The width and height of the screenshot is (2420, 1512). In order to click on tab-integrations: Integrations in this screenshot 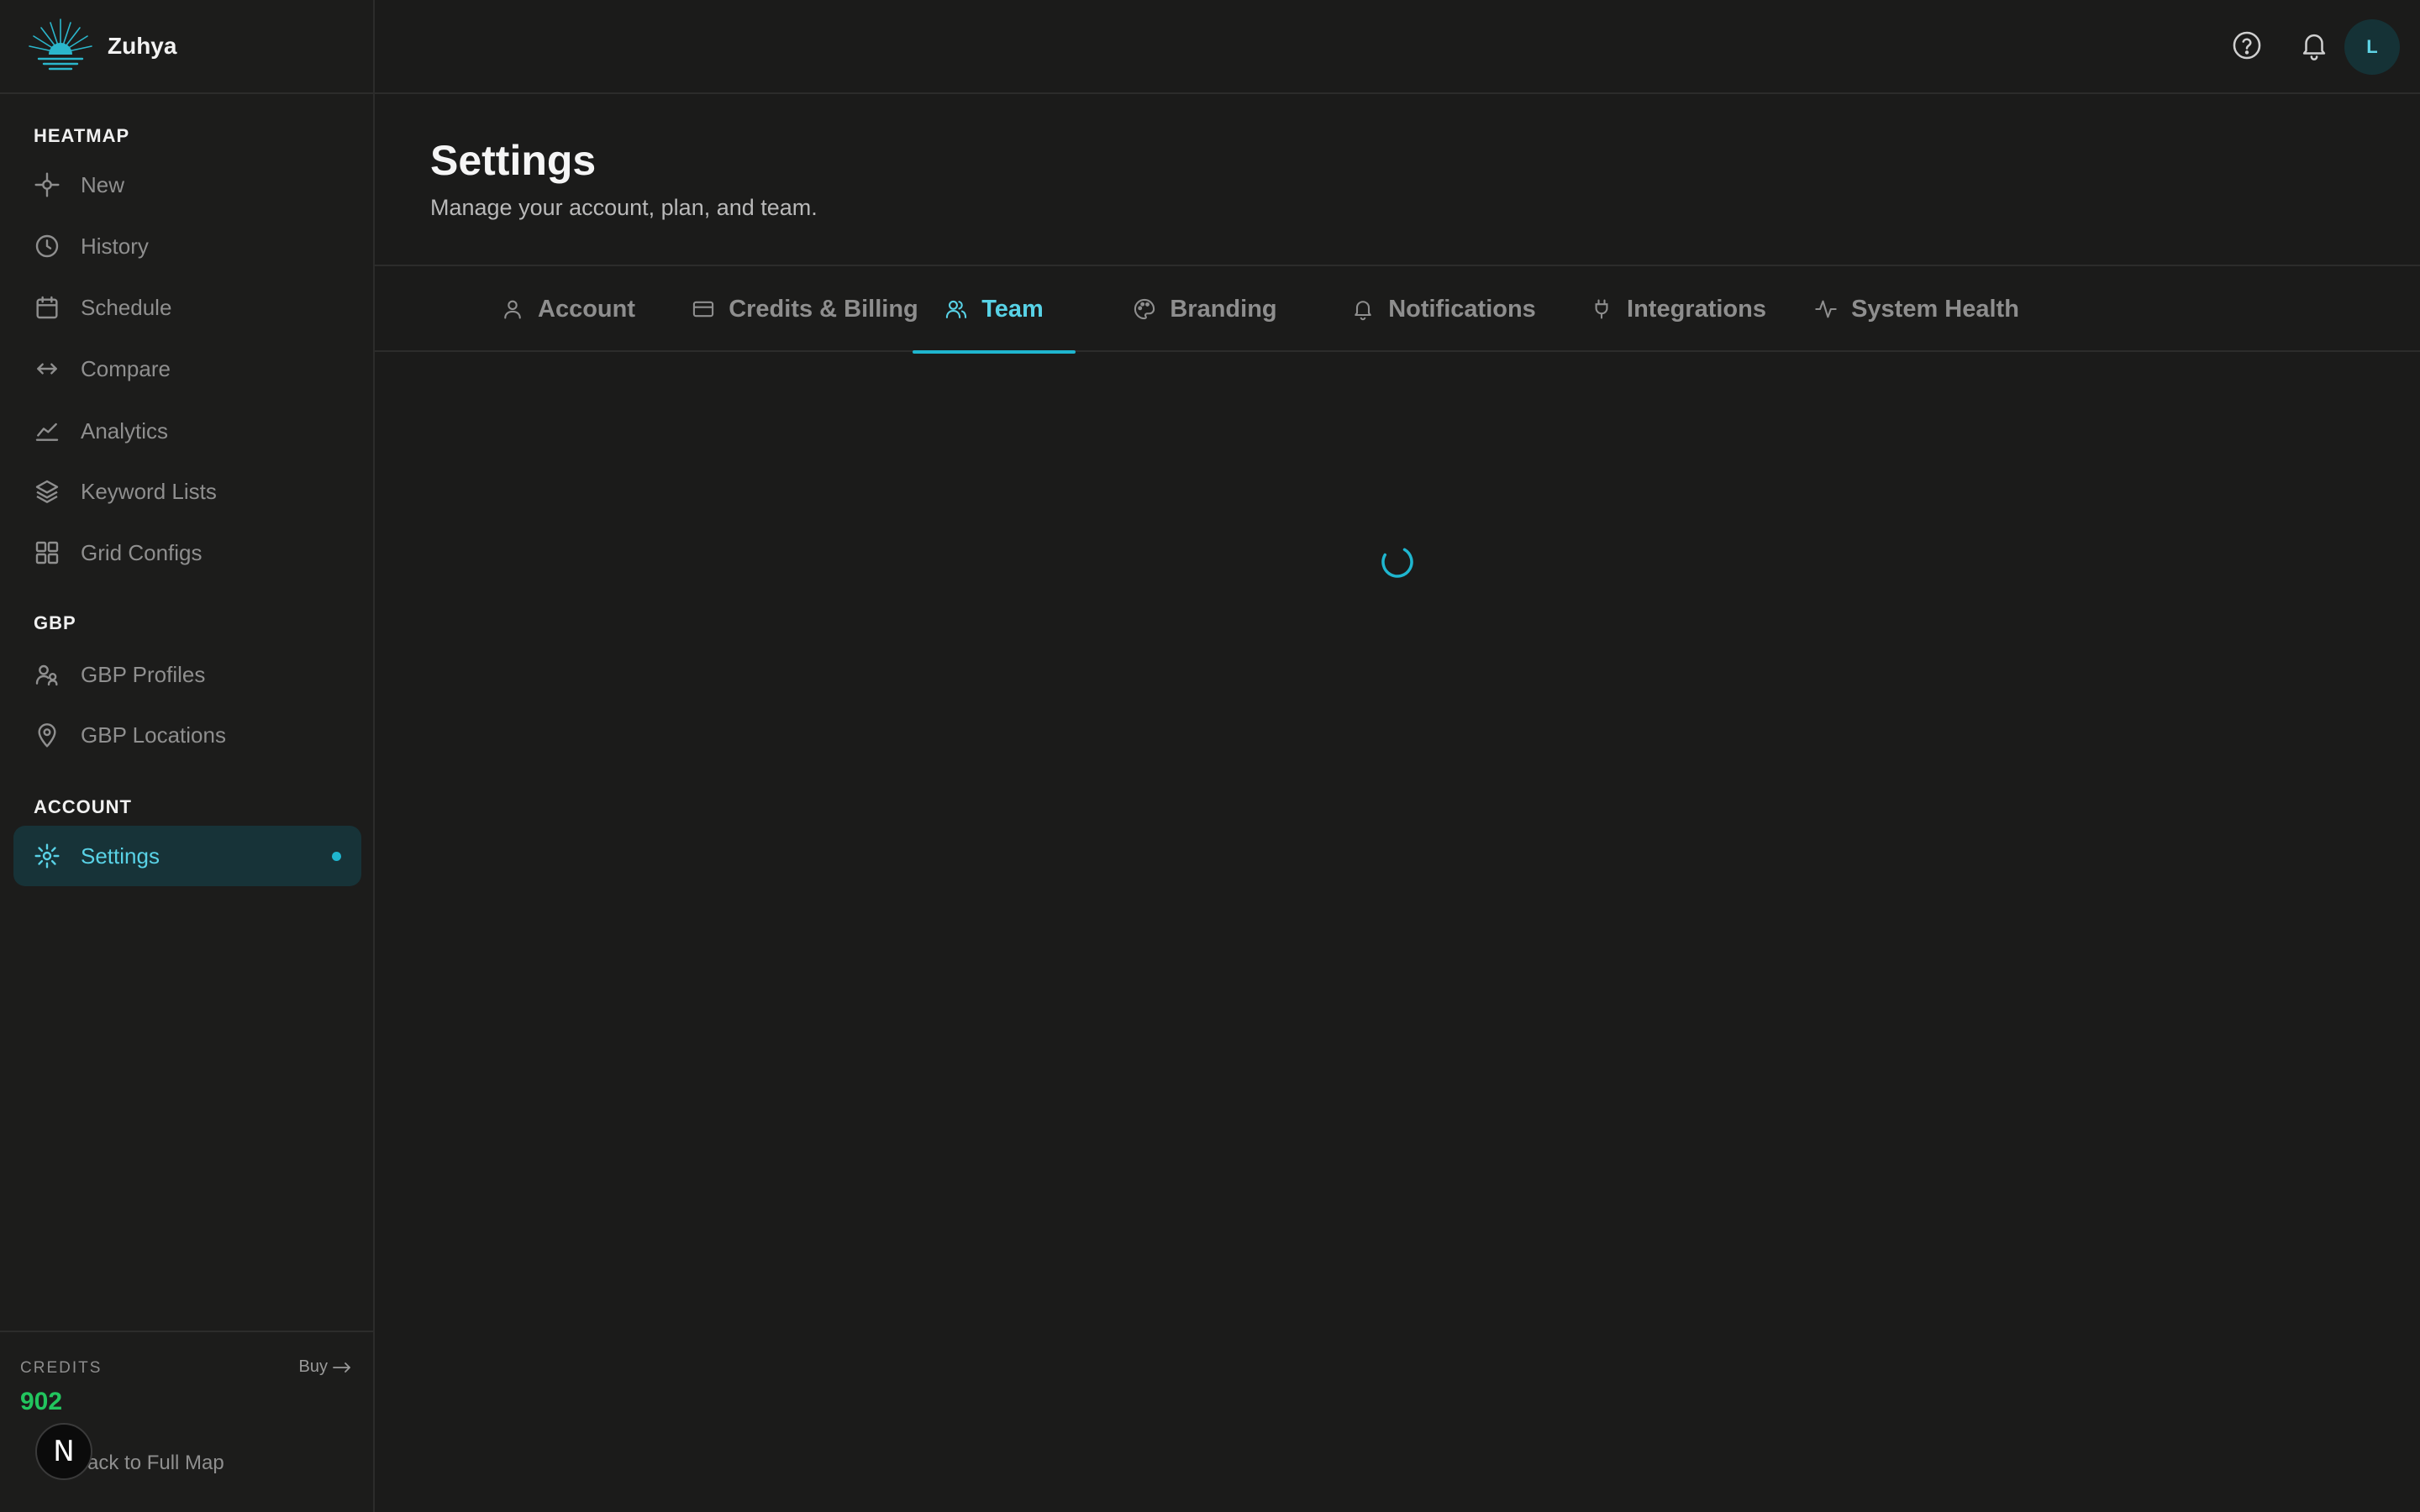, I will do `click(1678, 309)`.